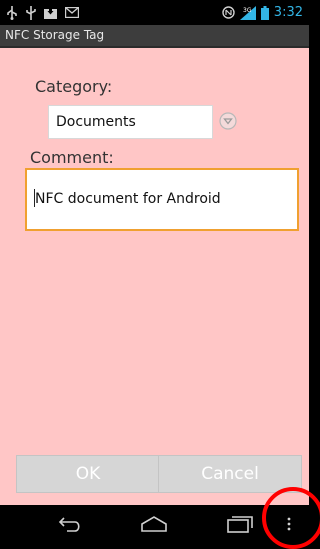  Describe the element at coordinates (128, 199) in the screenshot. I see `comment-value: NFC document for Android` at that location.